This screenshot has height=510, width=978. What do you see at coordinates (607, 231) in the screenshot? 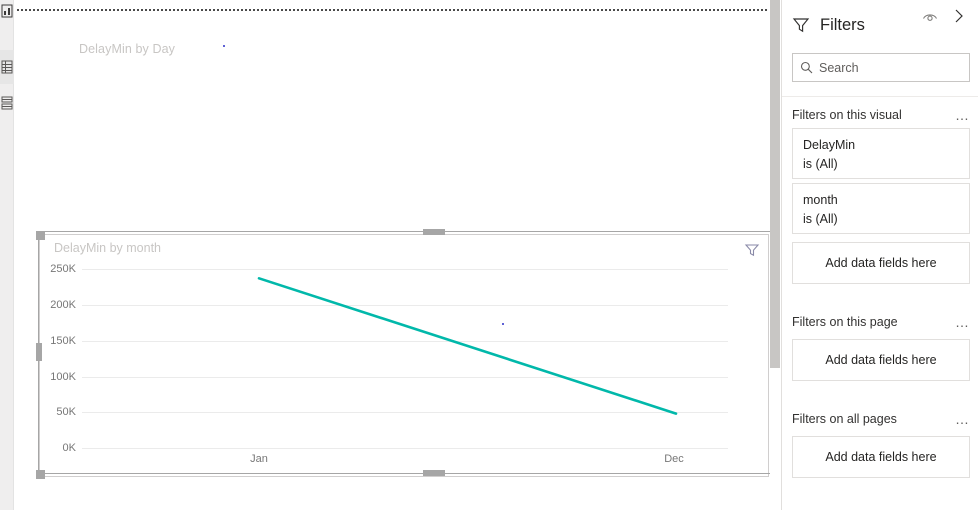
I see `selection-border-top-right` at bounding box center [607, 231].